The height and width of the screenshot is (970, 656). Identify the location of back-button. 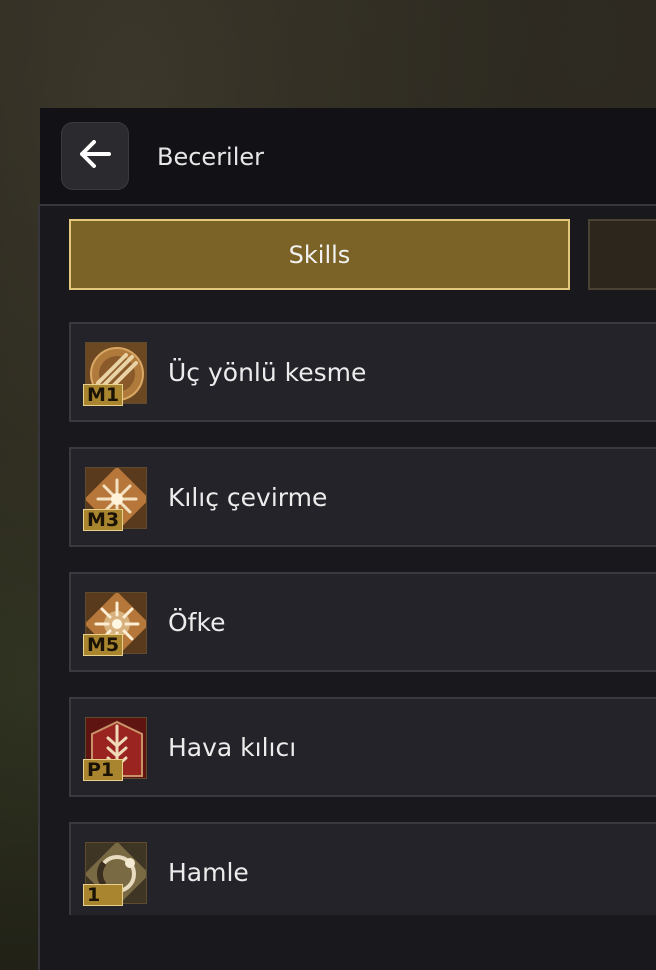
(95, 156).